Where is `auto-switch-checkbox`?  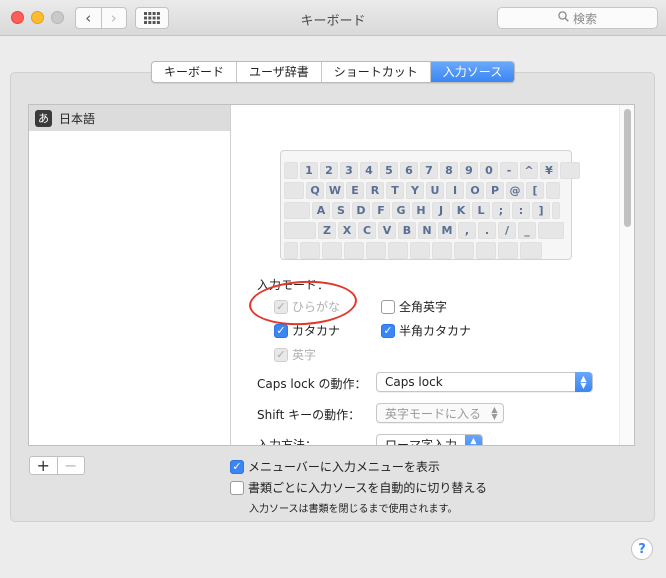
auto-switch-checkbox is located at coordinates (237, 487).